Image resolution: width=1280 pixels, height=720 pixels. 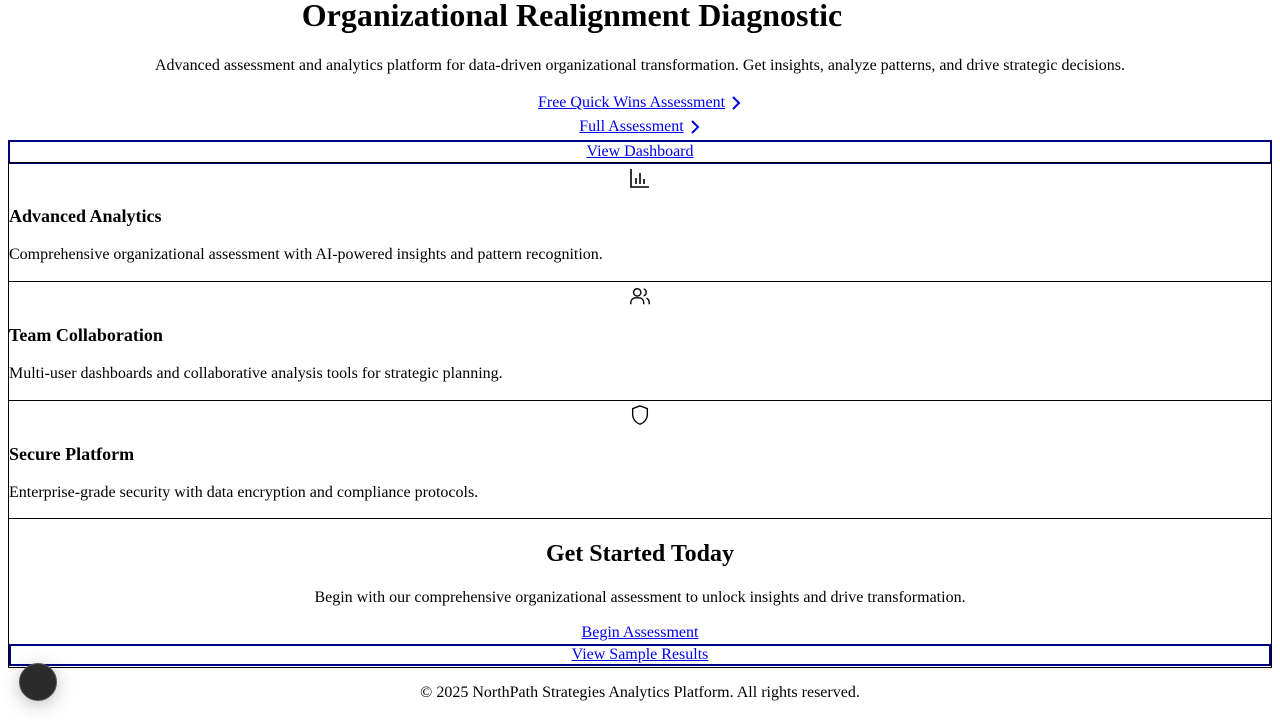 I want to click on view-dashboard-button: View Dashboard, so click(x=640, y=152).